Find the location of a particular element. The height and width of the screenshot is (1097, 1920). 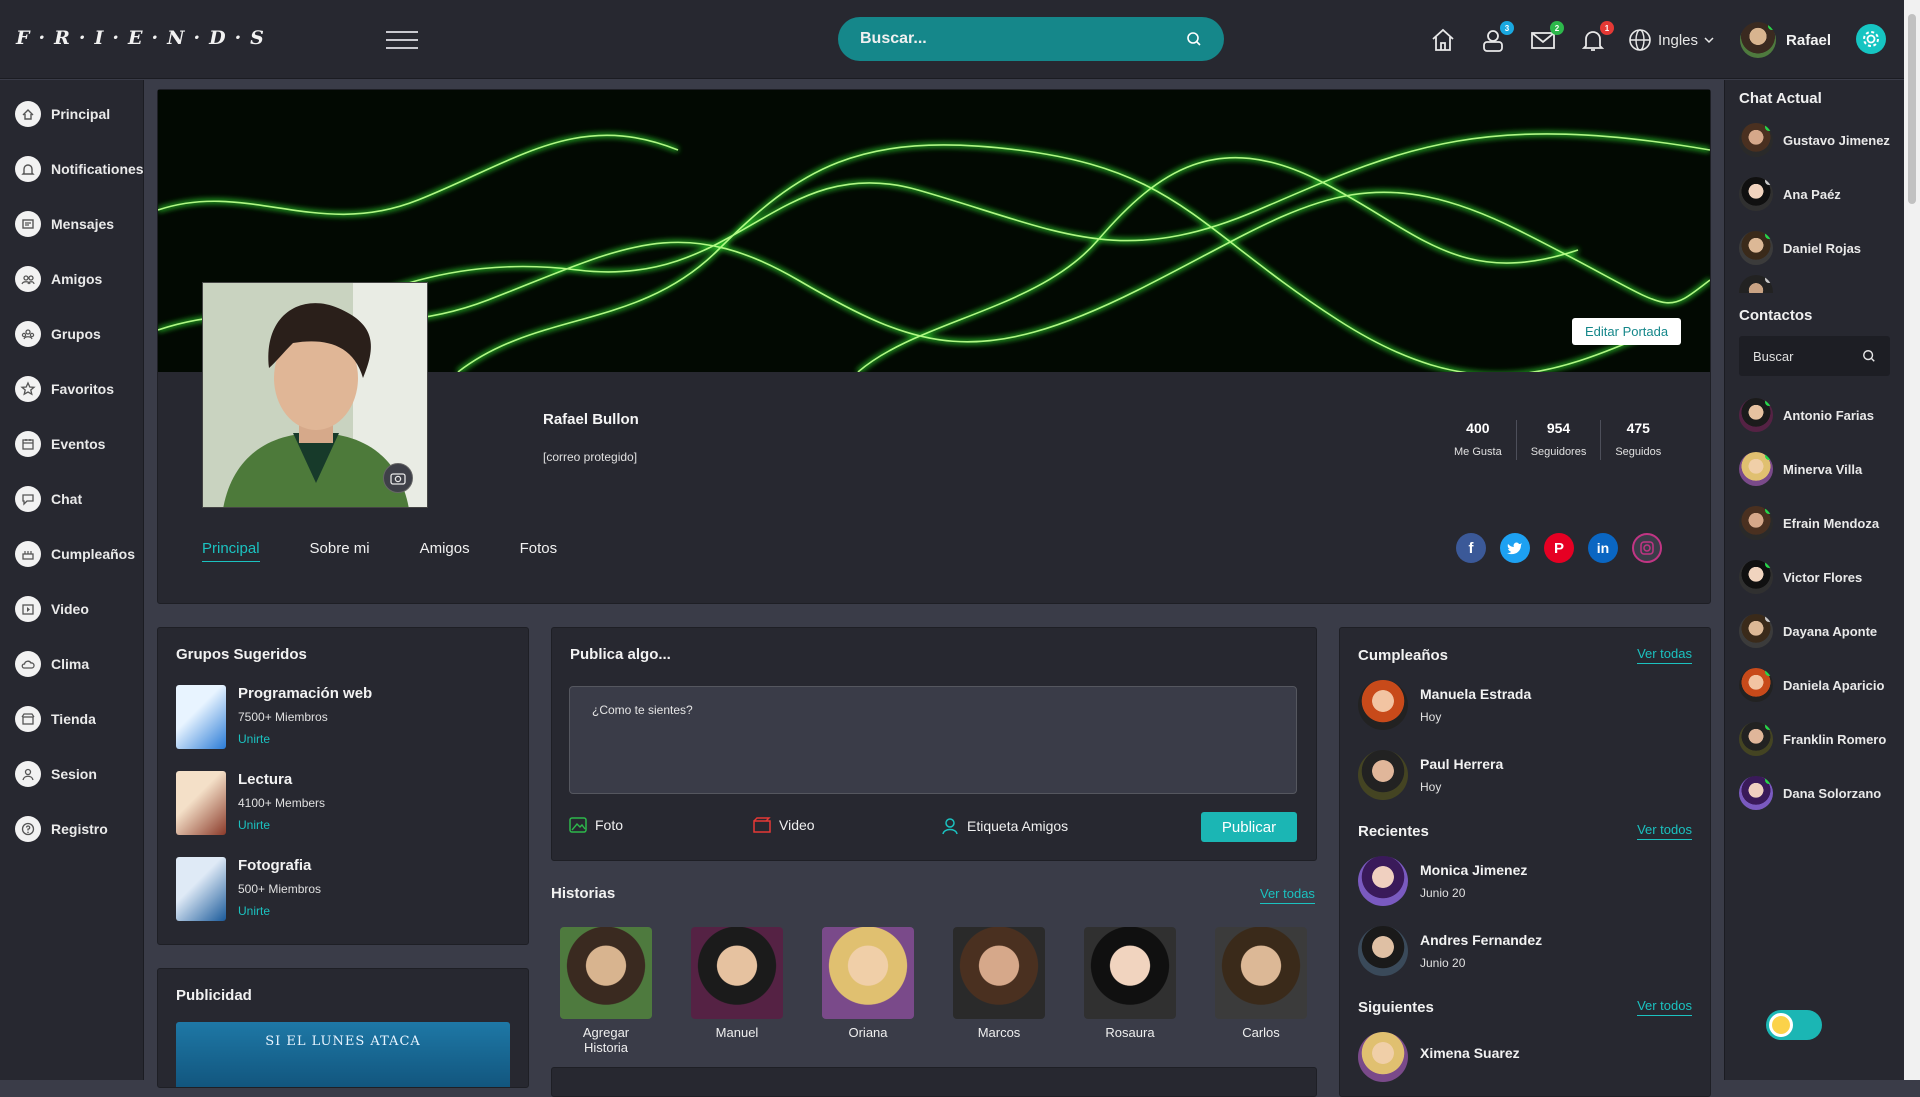

user-menu: Rafael is located at coordinates (1785, 40).